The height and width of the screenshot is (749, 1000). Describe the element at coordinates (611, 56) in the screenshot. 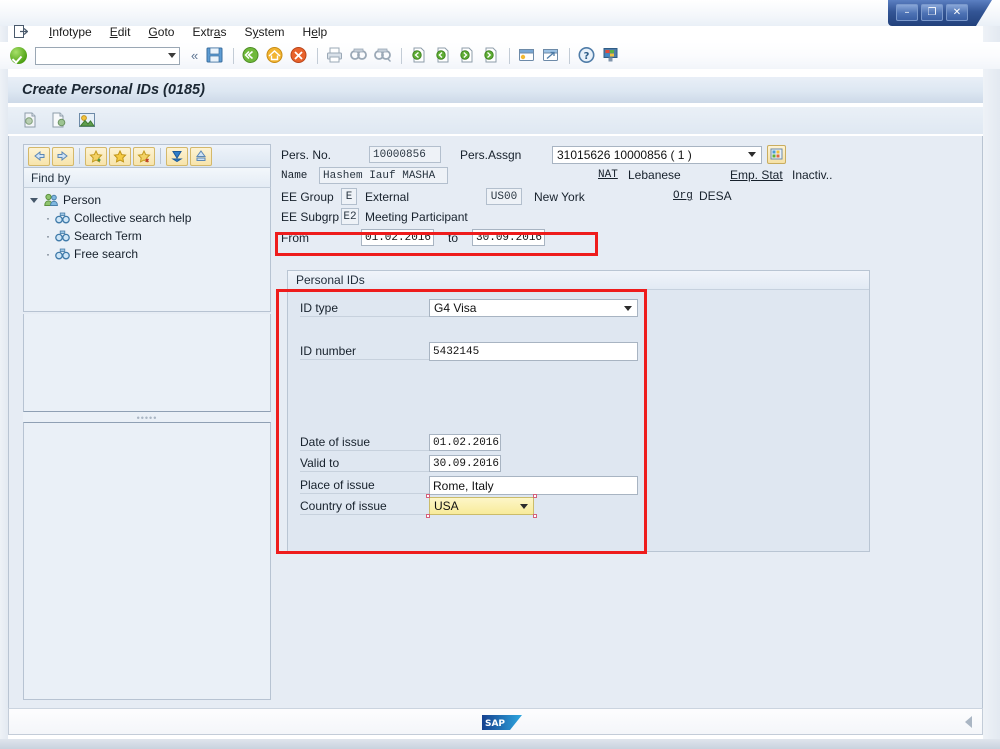

I see `customize-layout-icon` at that location.